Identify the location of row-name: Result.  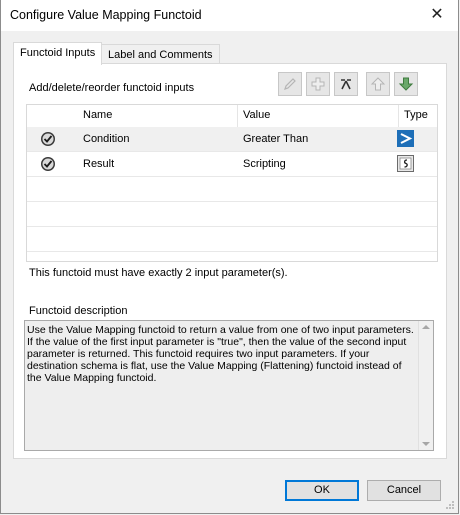
(99, 164).